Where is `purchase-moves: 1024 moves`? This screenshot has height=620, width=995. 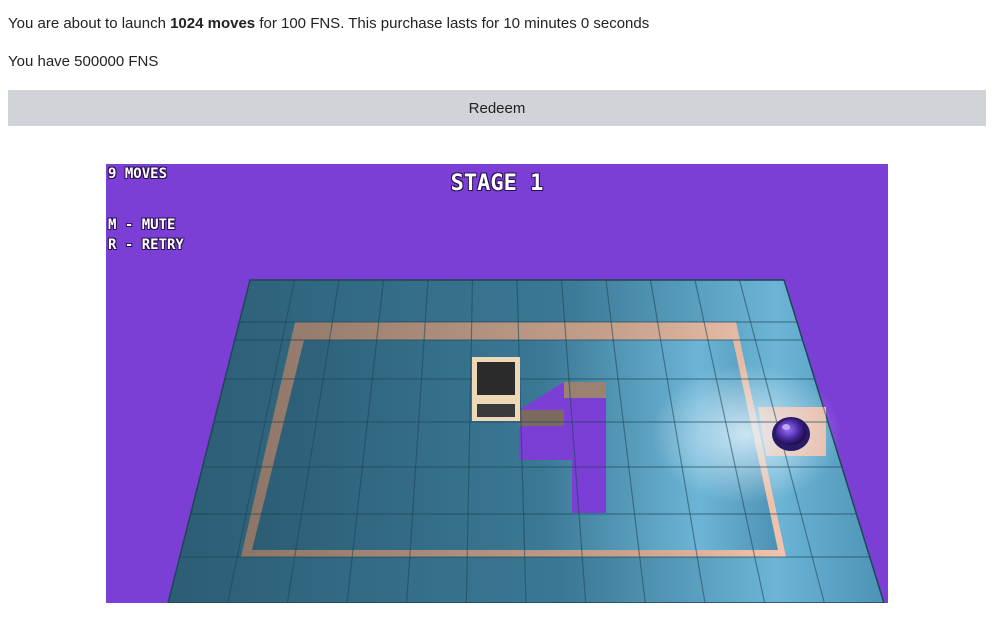
purchase-moves: 1024 moves is located at coordinates (213, 23).